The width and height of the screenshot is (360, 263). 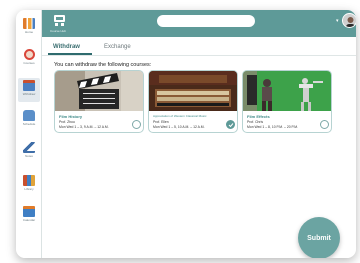 I want to click on sidebar-item-courses: Courses, so click(x=29, y=59).